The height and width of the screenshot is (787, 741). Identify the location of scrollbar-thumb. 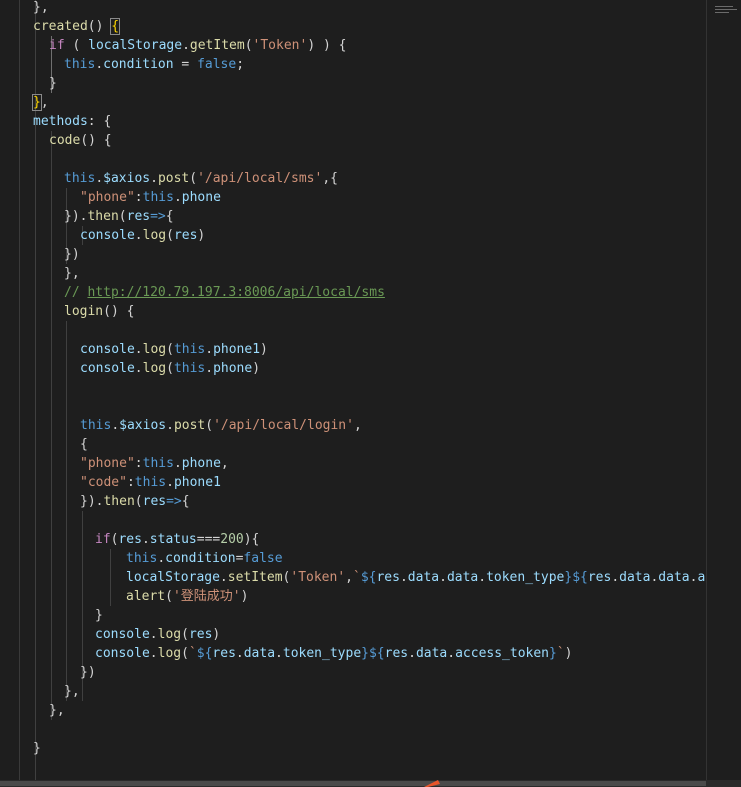
(353, 783).